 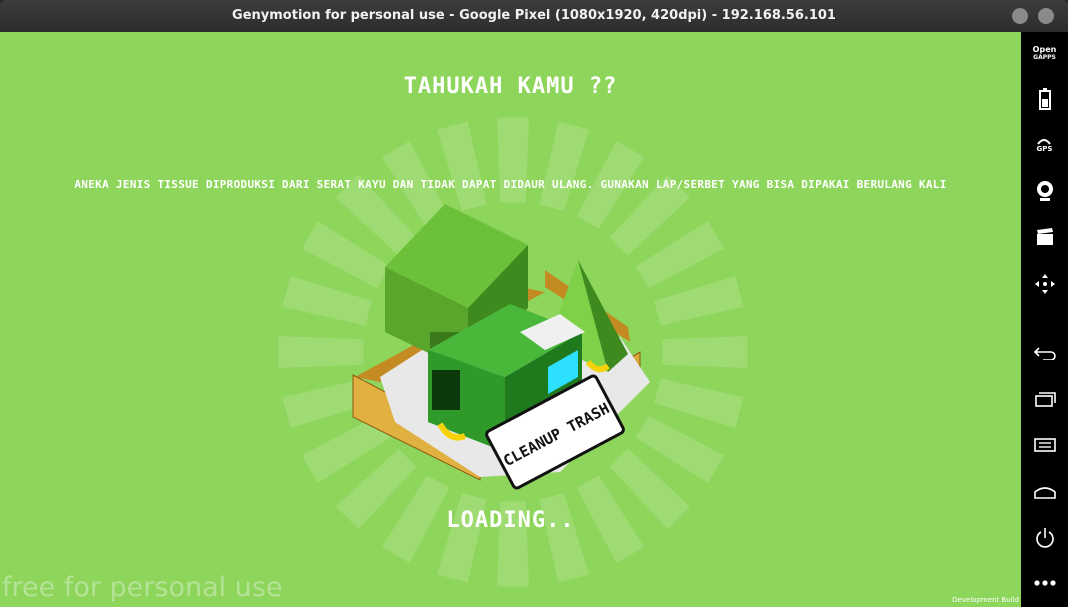 I want to click on open-gapps-icon: Open GAPPS, so click(x=1045, y=54).